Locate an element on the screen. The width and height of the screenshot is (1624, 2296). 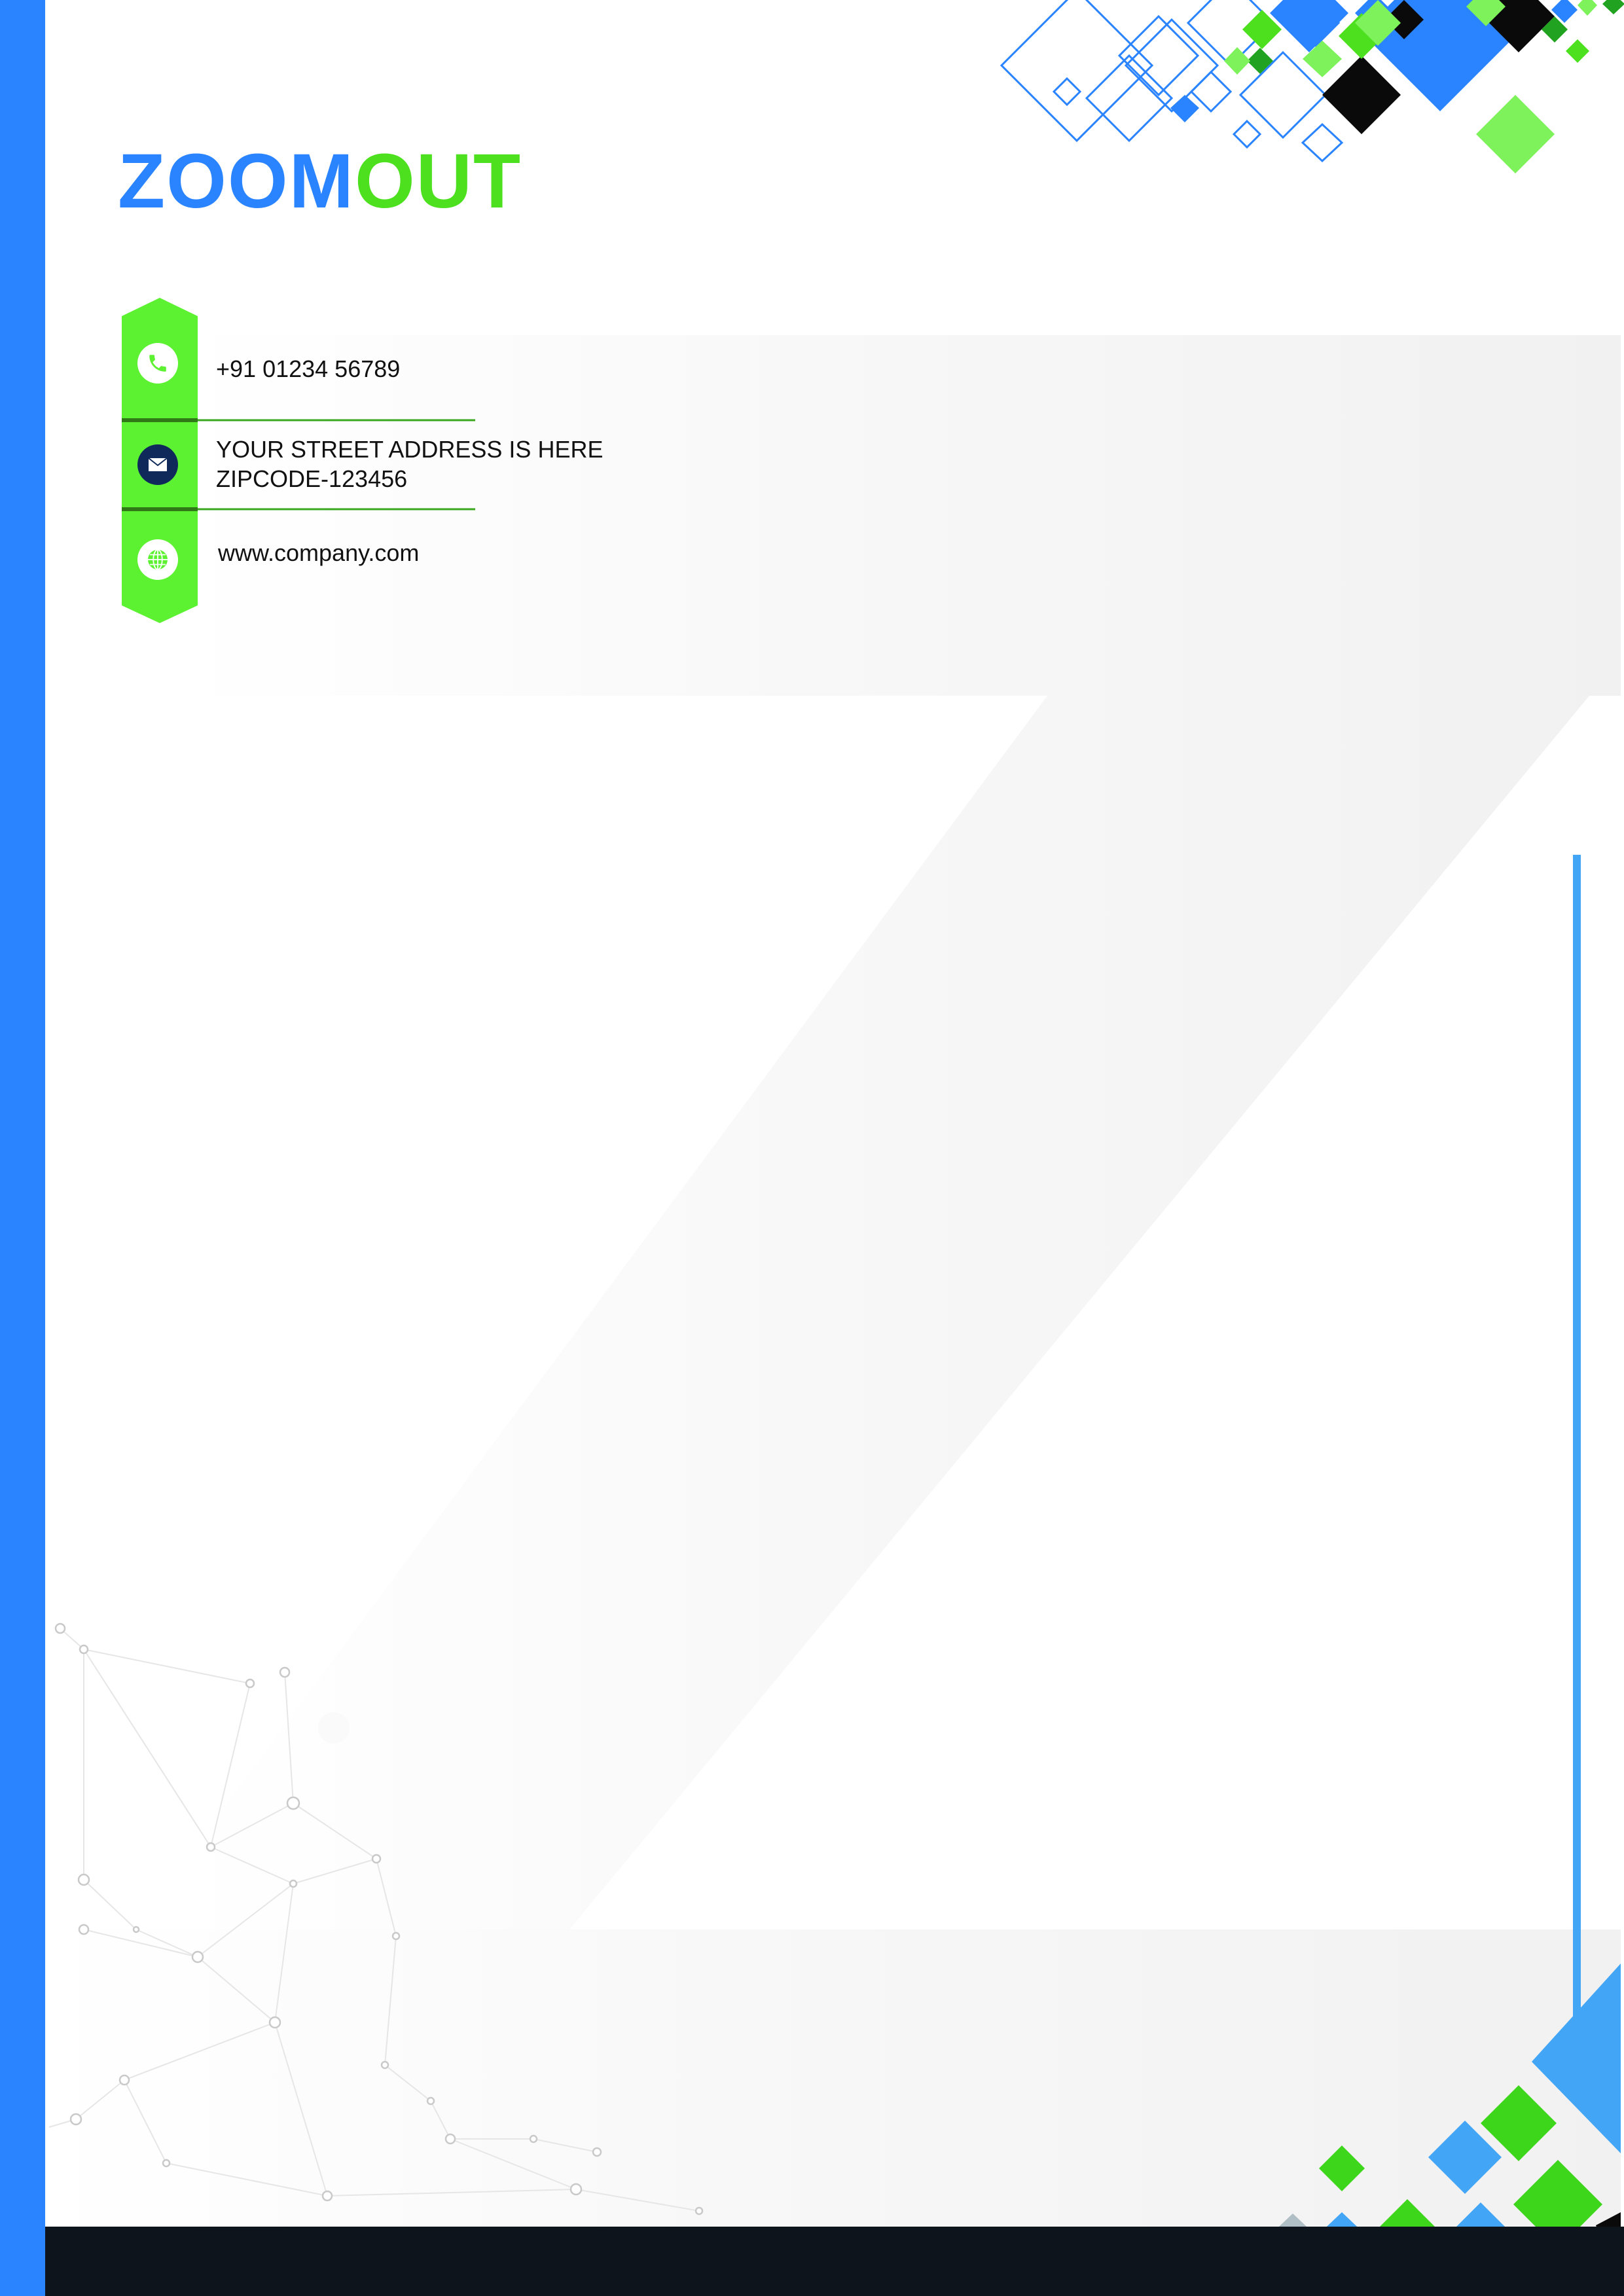
phone-number: +91 01234 56789 is located at coordinates (308, 368).